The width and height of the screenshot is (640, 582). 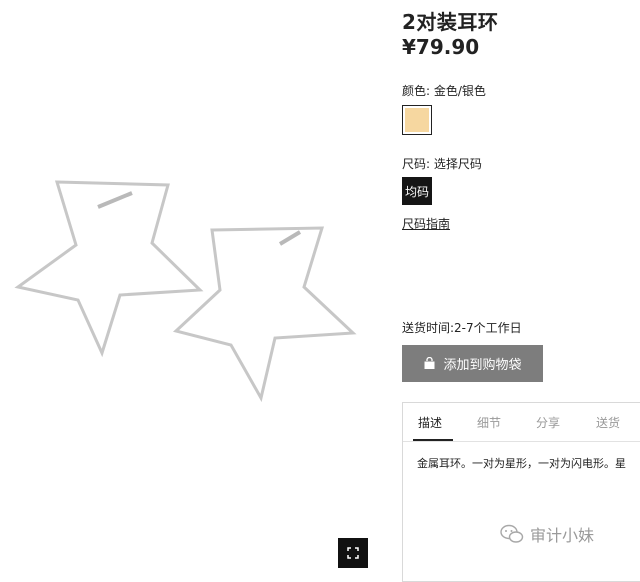 What do you see at coordinates (489, 422) in the screenshot?
I see `tab-details: 细节` at bounding box center [489, 422].